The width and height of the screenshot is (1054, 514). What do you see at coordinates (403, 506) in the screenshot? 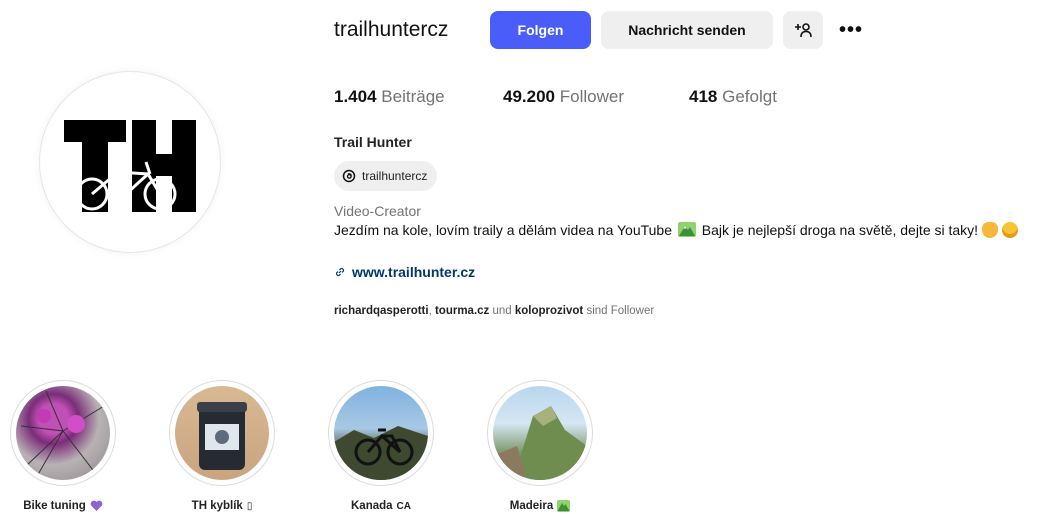
I see `highlight-label-suffix: CA` at bounding box center [403, 506].